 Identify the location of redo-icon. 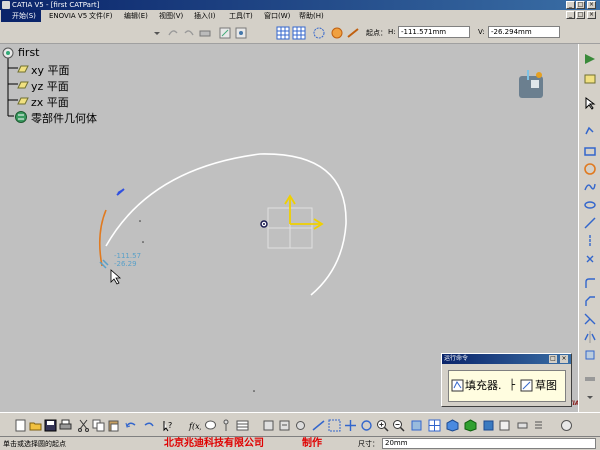
(149, 425).